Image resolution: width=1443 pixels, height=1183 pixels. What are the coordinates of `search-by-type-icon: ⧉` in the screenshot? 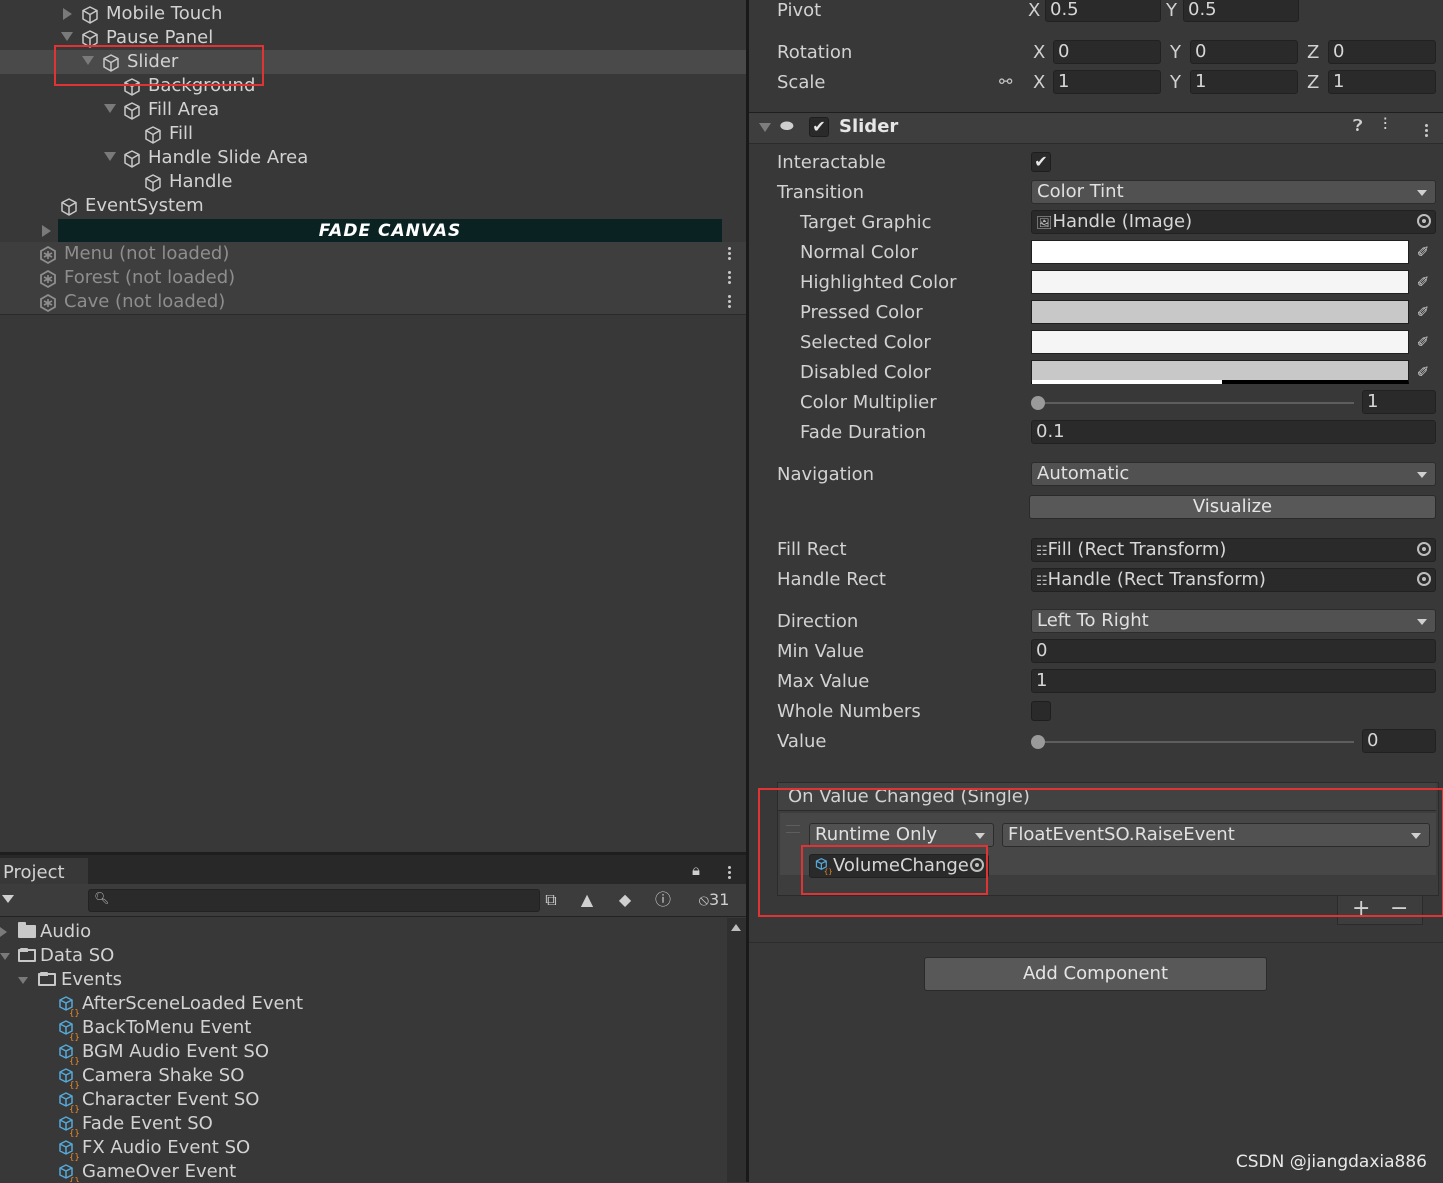 It's located at (551, 900).